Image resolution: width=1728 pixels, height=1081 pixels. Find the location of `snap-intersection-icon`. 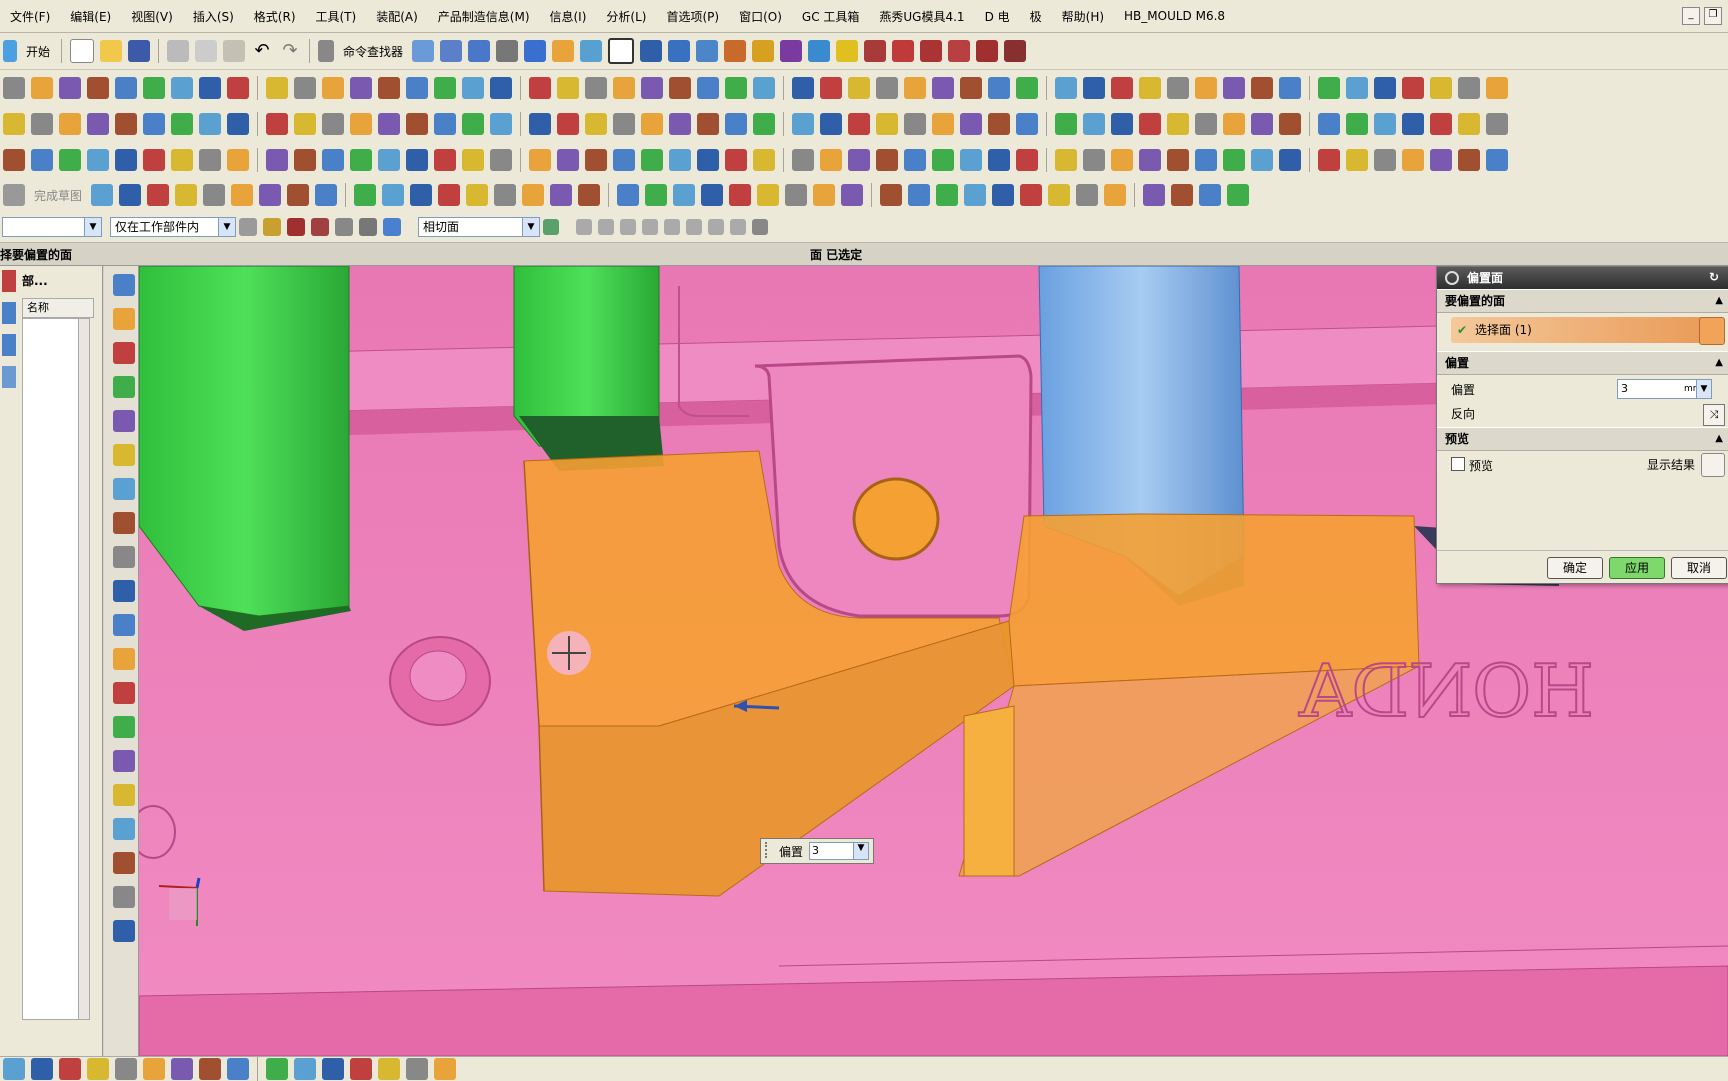

snap-intersection-icon is located at coordinates (650, 227).